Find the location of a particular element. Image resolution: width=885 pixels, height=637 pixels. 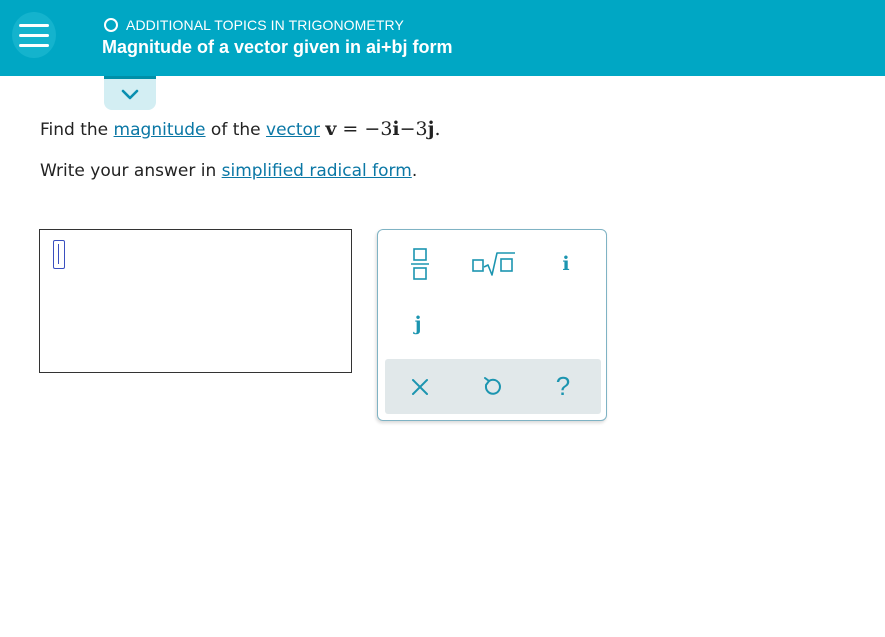

prompt-text: Find the is located at coordinates (77, 130).